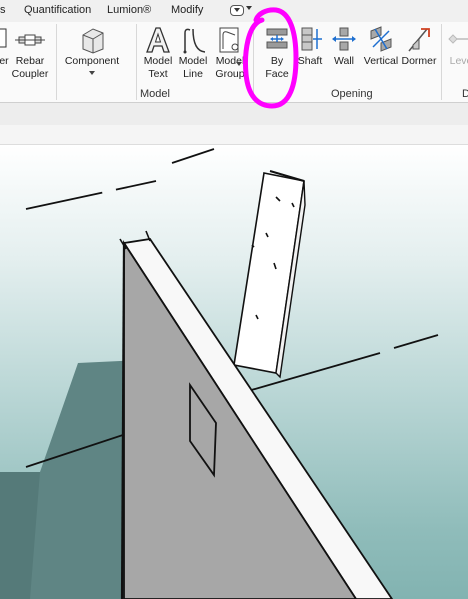  I want to click on model-line-button: Model Line, so click(193, 53).